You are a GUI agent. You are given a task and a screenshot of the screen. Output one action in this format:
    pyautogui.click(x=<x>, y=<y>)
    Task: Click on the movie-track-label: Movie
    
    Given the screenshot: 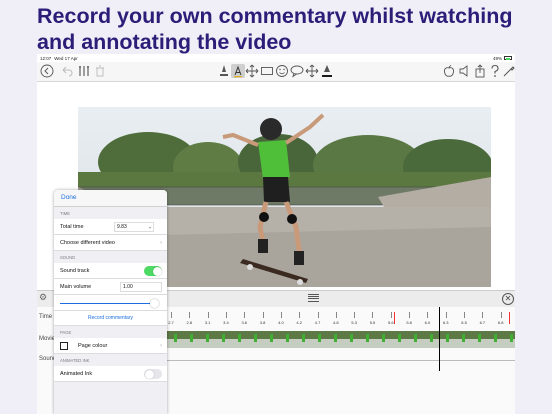 What is the action you would take?
    pyautogui.click(x=47, y=339)
    